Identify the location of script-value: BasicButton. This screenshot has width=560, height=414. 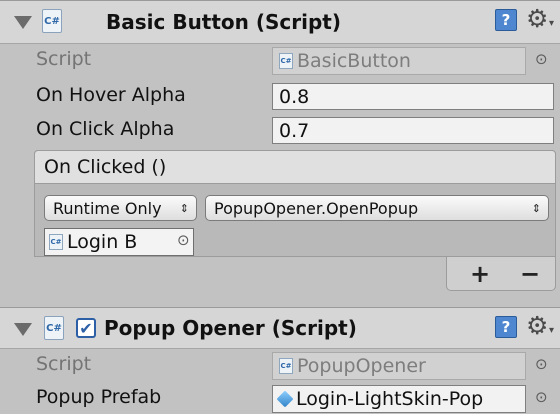
(354, 61).